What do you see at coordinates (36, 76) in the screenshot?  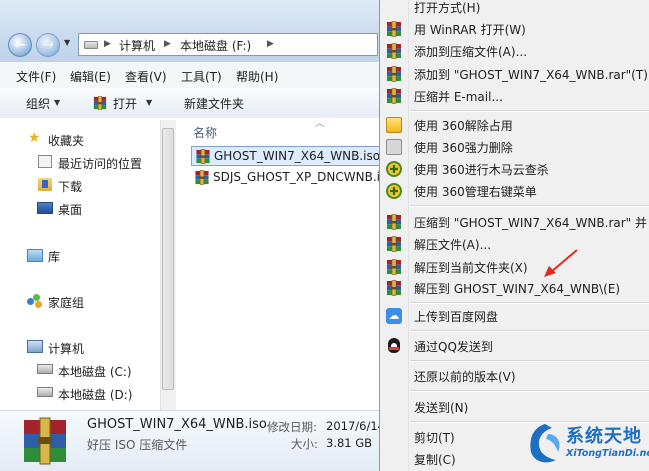 I see `menu-file: 文件(F)` at bounding box center [36, 76].